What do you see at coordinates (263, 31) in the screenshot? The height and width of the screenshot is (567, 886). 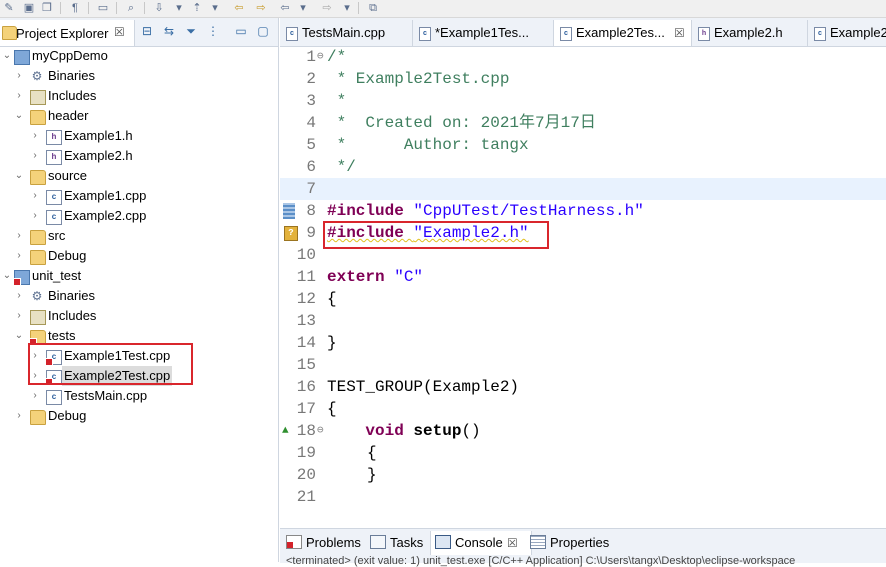 I see `maximize-icon: ▢` at bounding box center [263, 31].